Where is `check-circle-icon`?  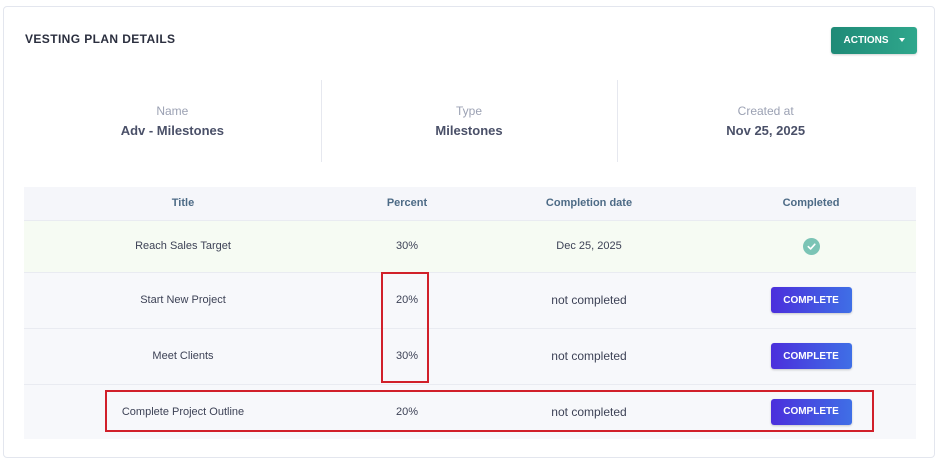
check-circle-icon is located at coordinates (811, 246).